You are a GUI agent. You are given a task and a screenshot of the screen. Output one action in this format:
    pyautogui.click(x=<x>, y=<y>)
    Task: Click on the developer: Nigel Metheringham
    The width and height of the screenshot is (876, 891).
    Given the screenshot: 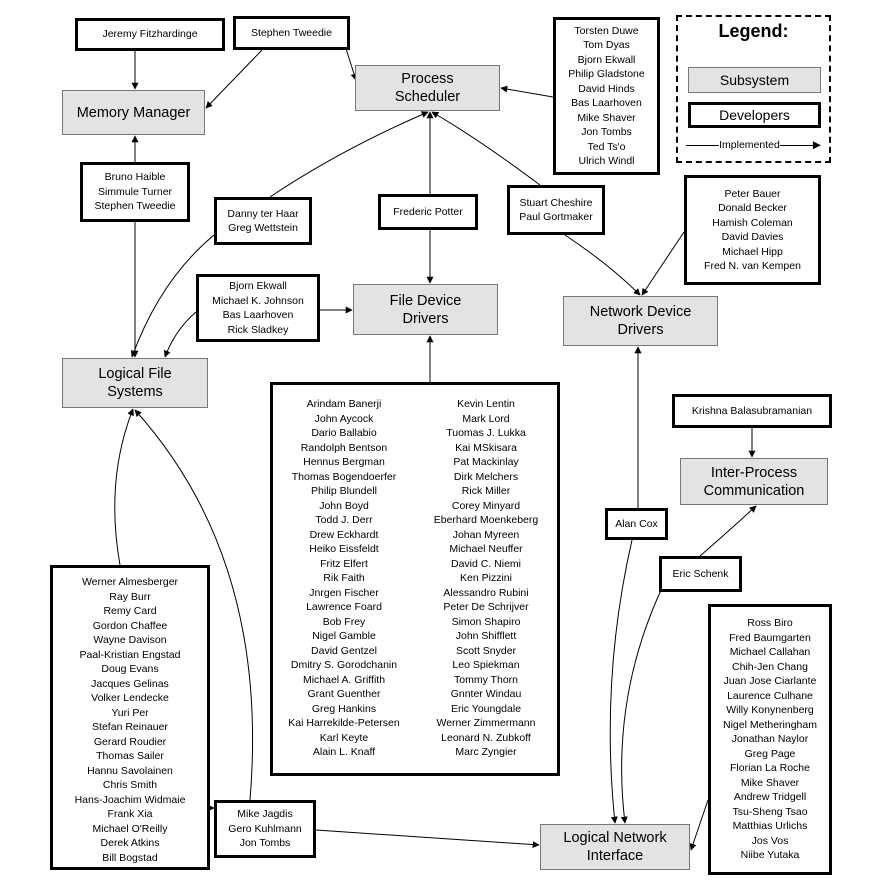 What is the action you would take?
    pyautogui.click(x=770, y=724)
    